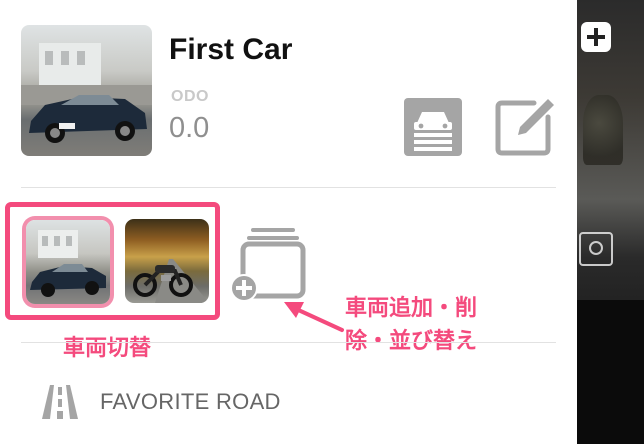  I want to click on background-app, so click(610, 222).